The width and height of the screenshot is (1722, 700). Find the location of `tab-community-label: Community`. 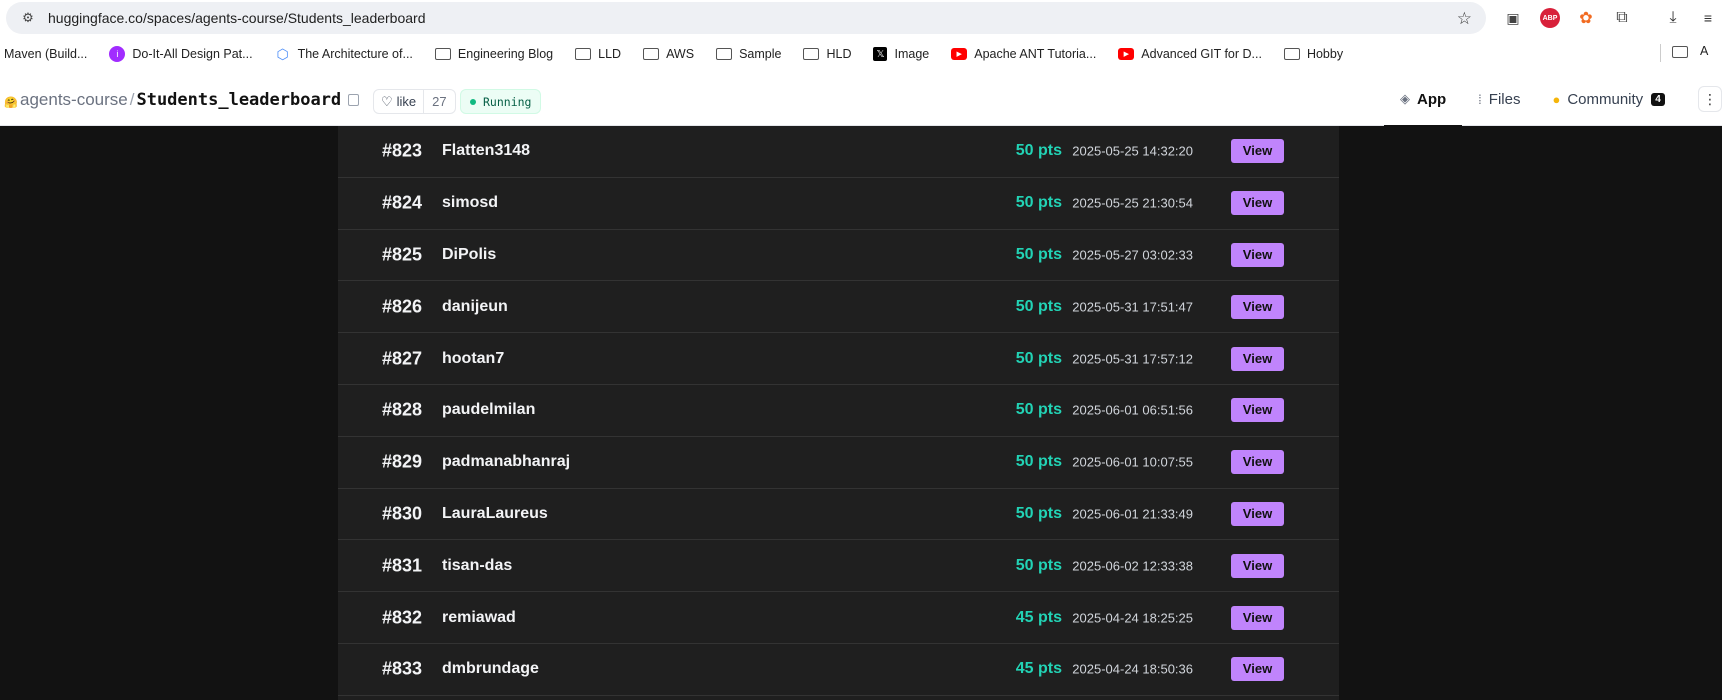

tab-community-label: Community is located at coordinates (1605, 99).